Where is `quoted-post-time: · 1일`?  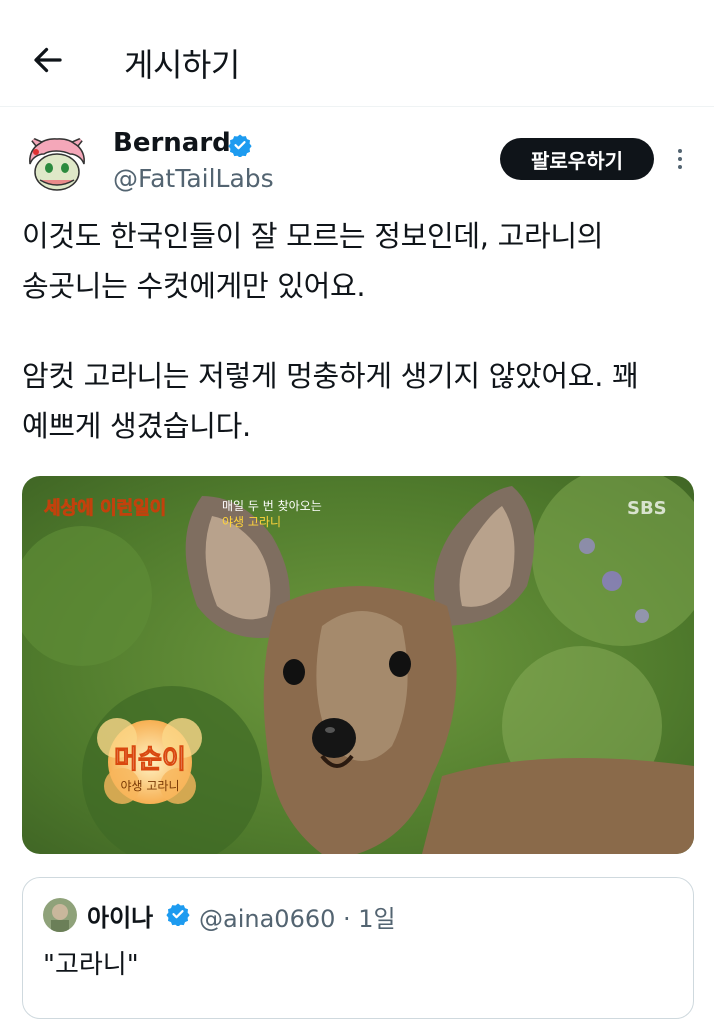 quoted-post-time: · 1일 is located at coordinates (369, 919).